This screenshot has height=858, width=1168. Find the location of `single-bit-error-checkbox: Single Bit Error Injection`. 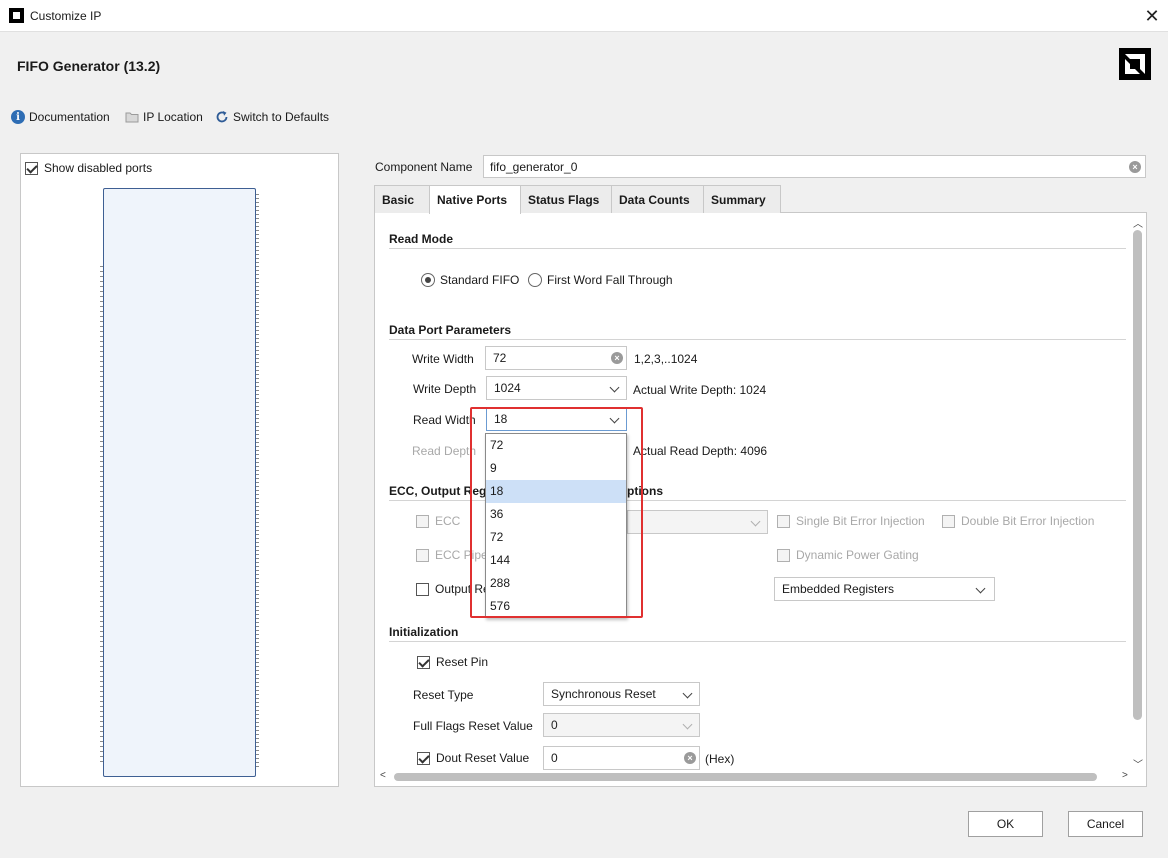

single-bit-error-checkbox: Single Bit Error Injection is located at coordinates (851, 521).